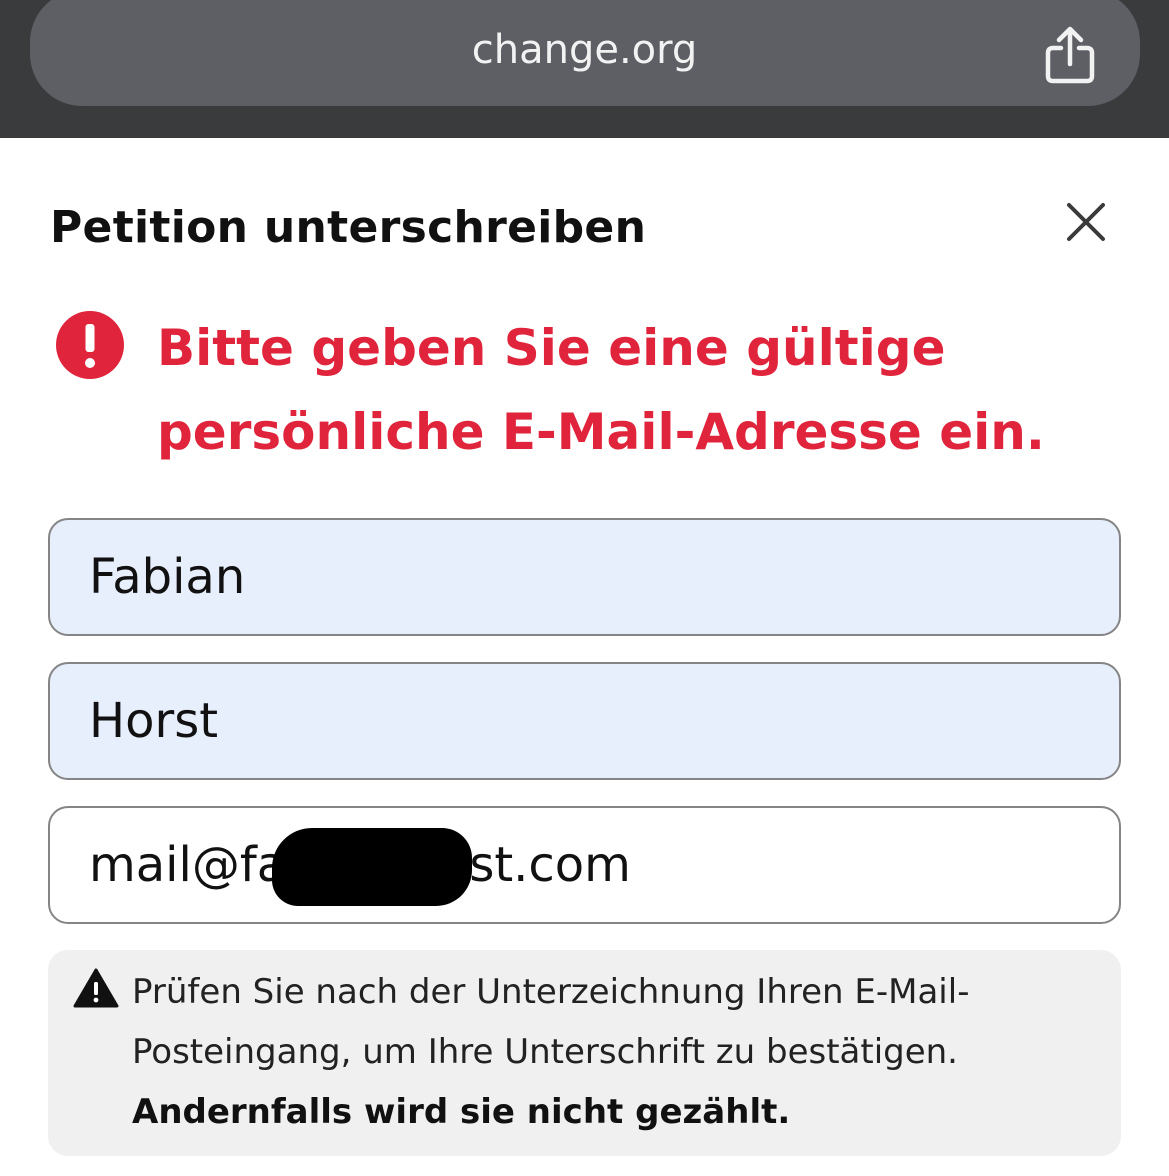  Describe the element at coordinates (348, 227) in the screenshot. I see `dialog-title: Petition unterschreiben` at that location.